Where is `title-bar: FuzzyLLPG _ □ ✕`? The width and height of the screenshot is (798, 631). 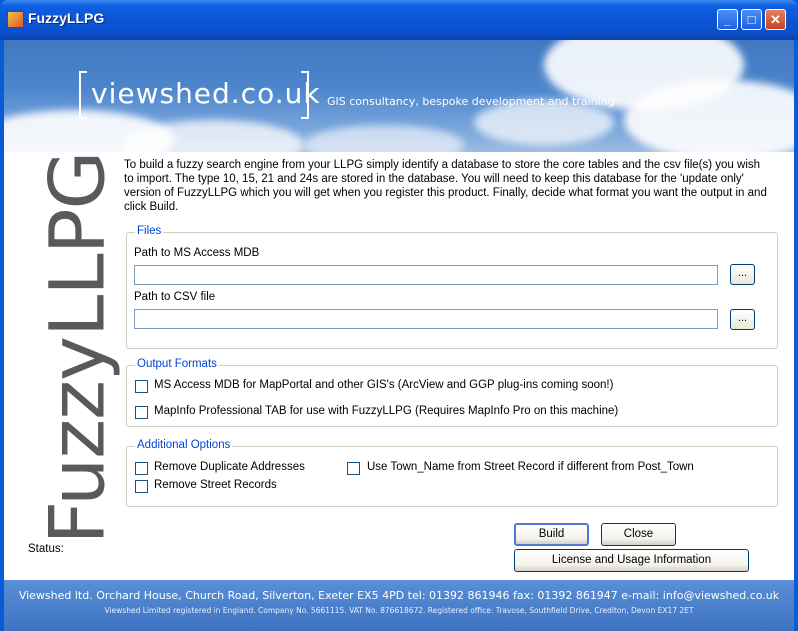
title-bar: FuzzyLLPG _ □ ✕ is located at coordinates (399, 20).